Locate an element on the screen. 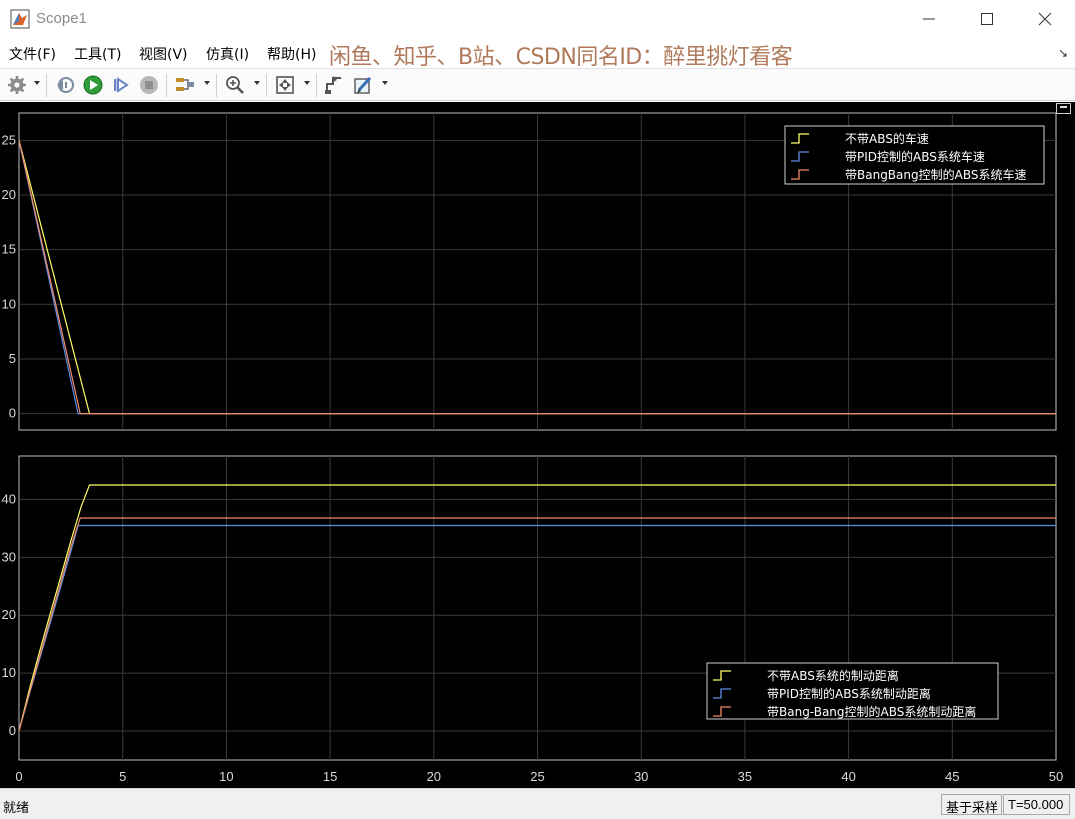  collapse-menu-icon: ↘ is located at coordinates (1063, 53).